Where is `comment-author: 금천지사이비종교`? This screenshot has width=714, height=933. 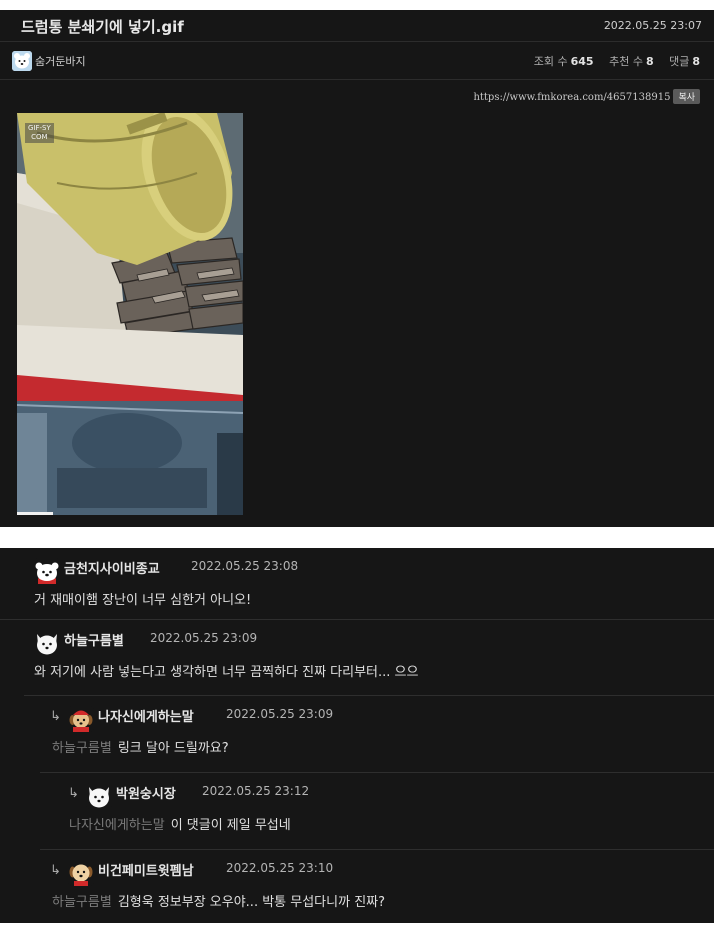 comment-author: 금천지사이비종교 is located at coordinates (112, 567).